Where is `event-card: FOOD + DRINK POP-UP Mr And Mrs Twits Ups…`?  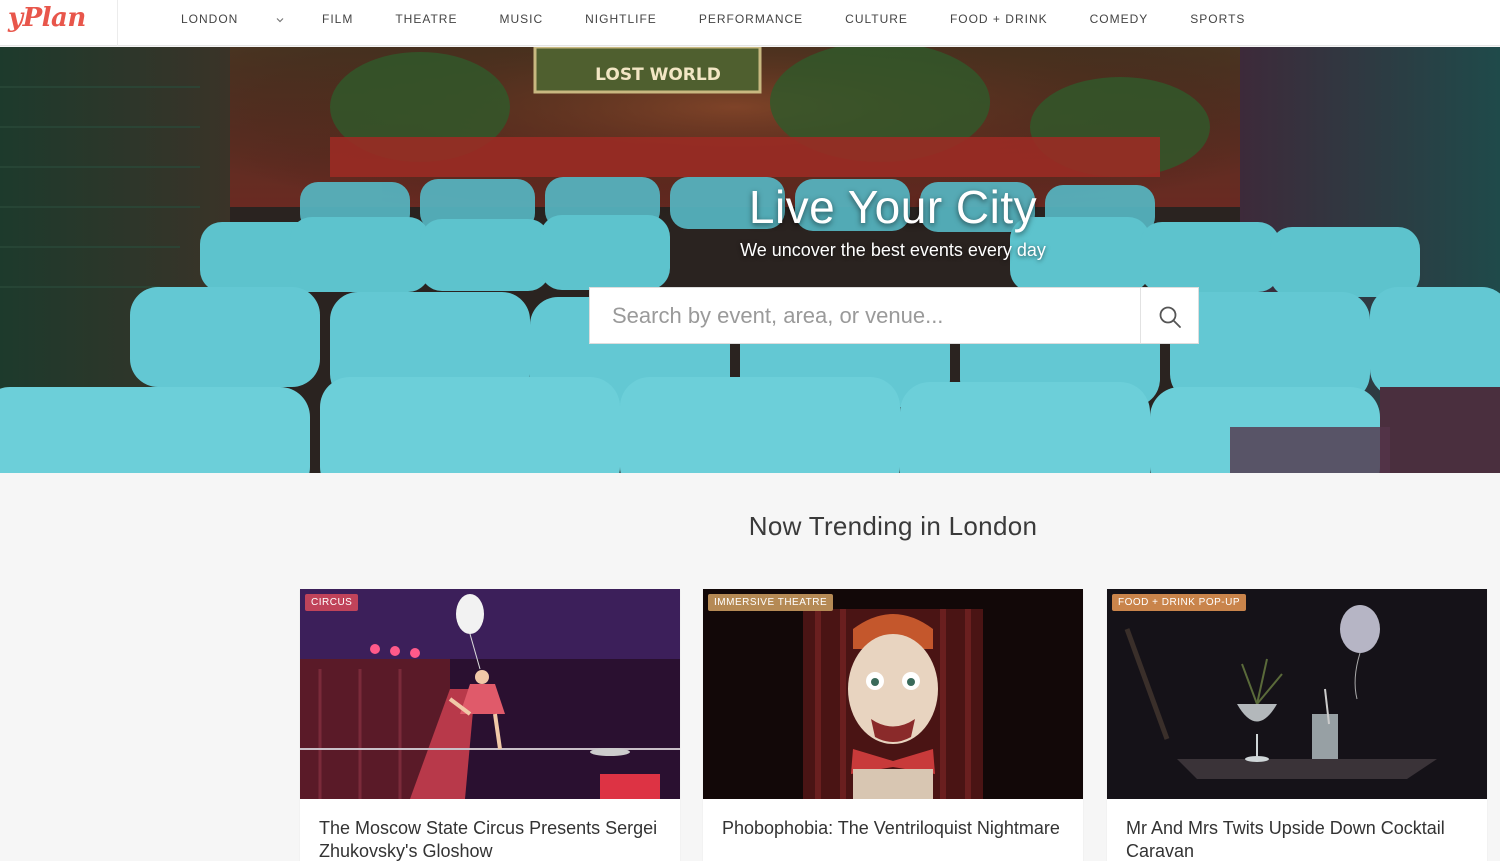
event-card: FOOD + DRINK POP-UP Mr And Mrs Twits Ups… is located at coordinates (1297, 725).